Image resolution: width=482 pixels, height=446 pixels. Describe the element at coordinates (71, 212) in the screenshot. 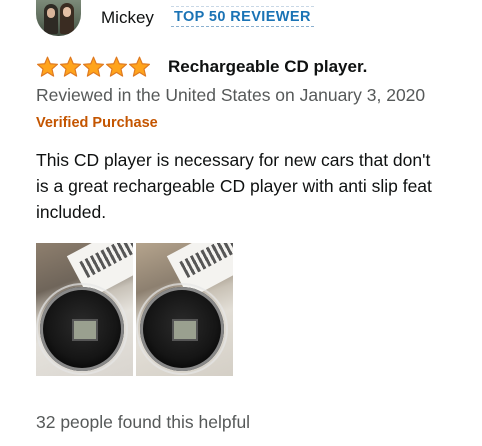

I see `review-body-line: included.` at that location.